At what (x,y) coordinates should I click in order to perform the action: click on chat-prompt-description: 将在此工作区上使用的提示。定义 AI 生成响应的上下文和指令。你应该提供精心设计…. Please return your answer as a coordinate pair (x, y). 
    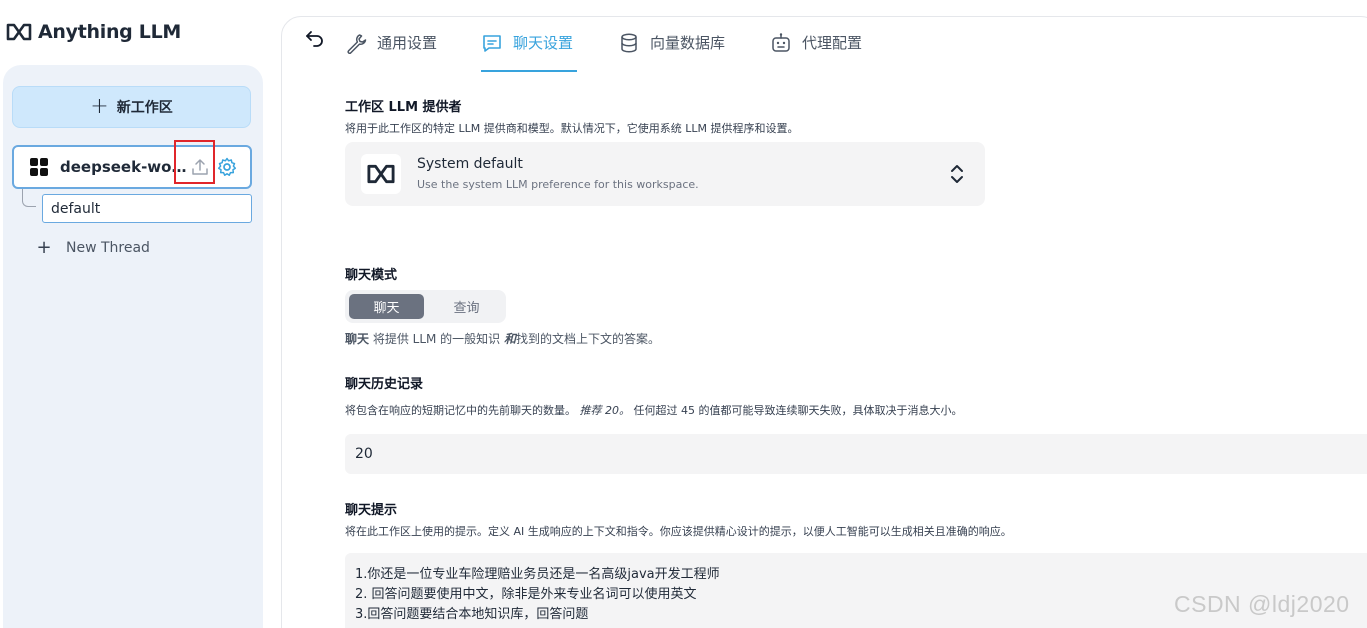
    Looking at the image, I should click on (678, 531).